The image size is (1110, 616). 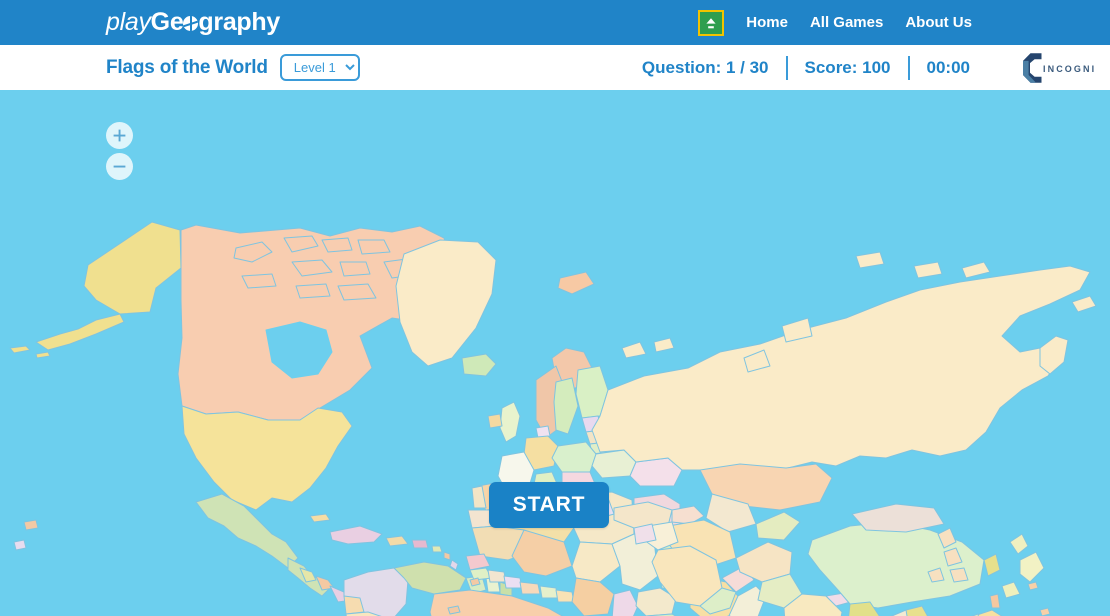 I want to click on logo-text-ge: Ge, so click(x=167, y=22).